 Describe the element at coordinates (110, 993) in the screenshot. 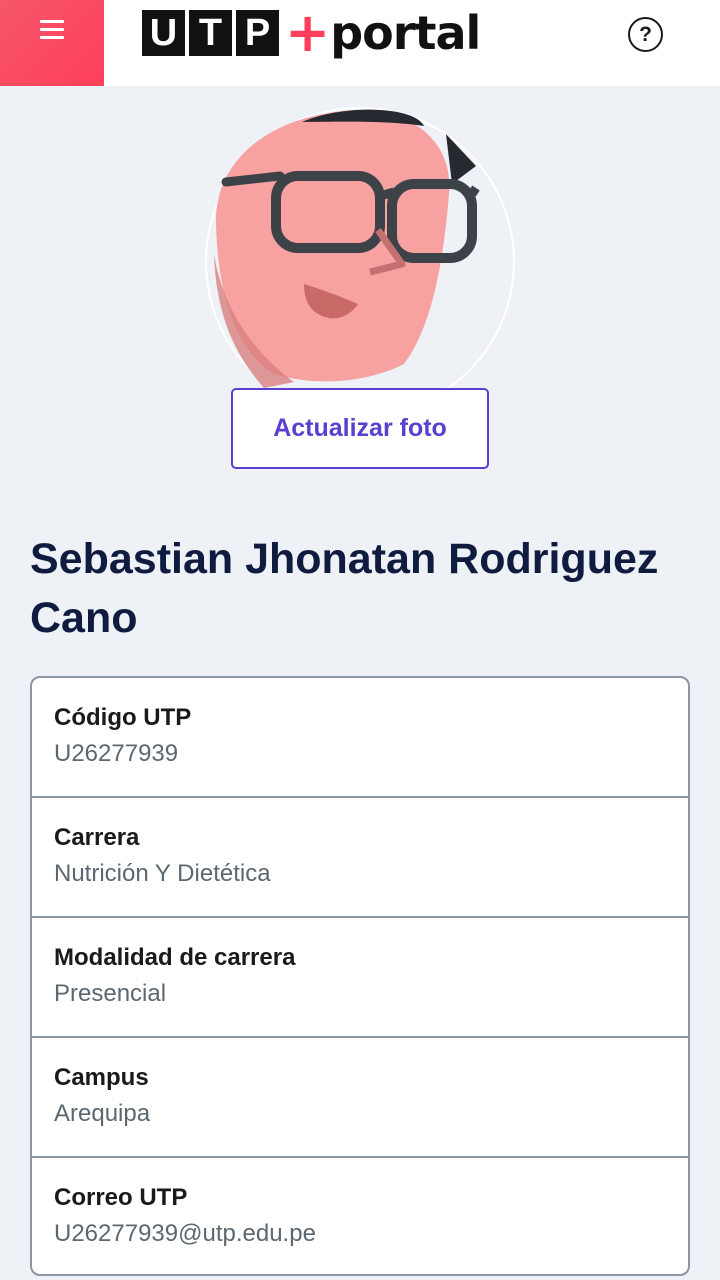

I see `info-value: Presencial` at that location.